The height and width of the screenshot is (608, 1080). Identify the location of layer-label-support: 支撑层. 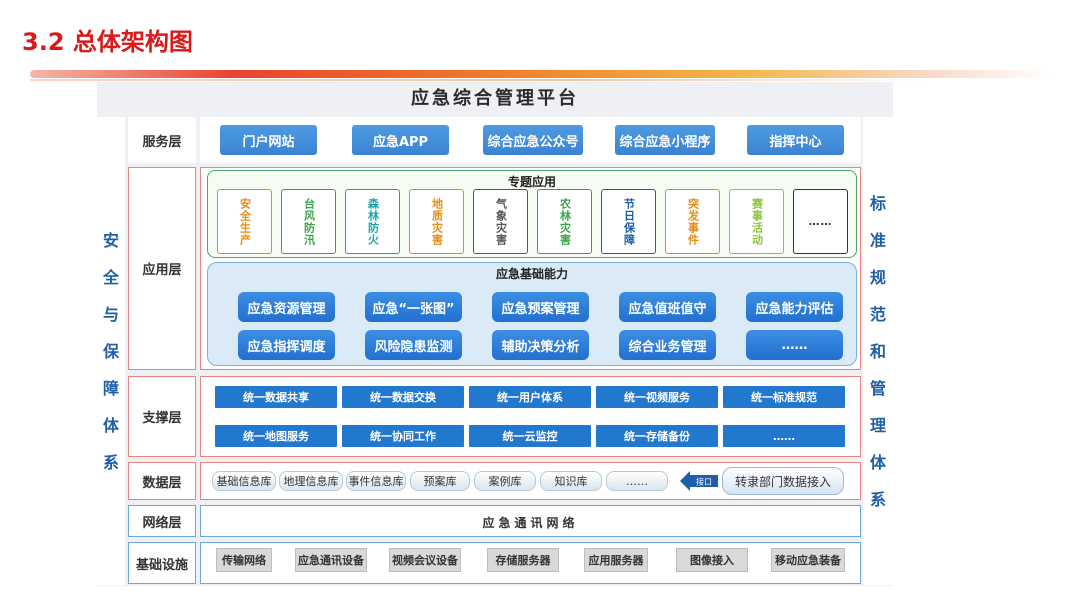
(162, 416).